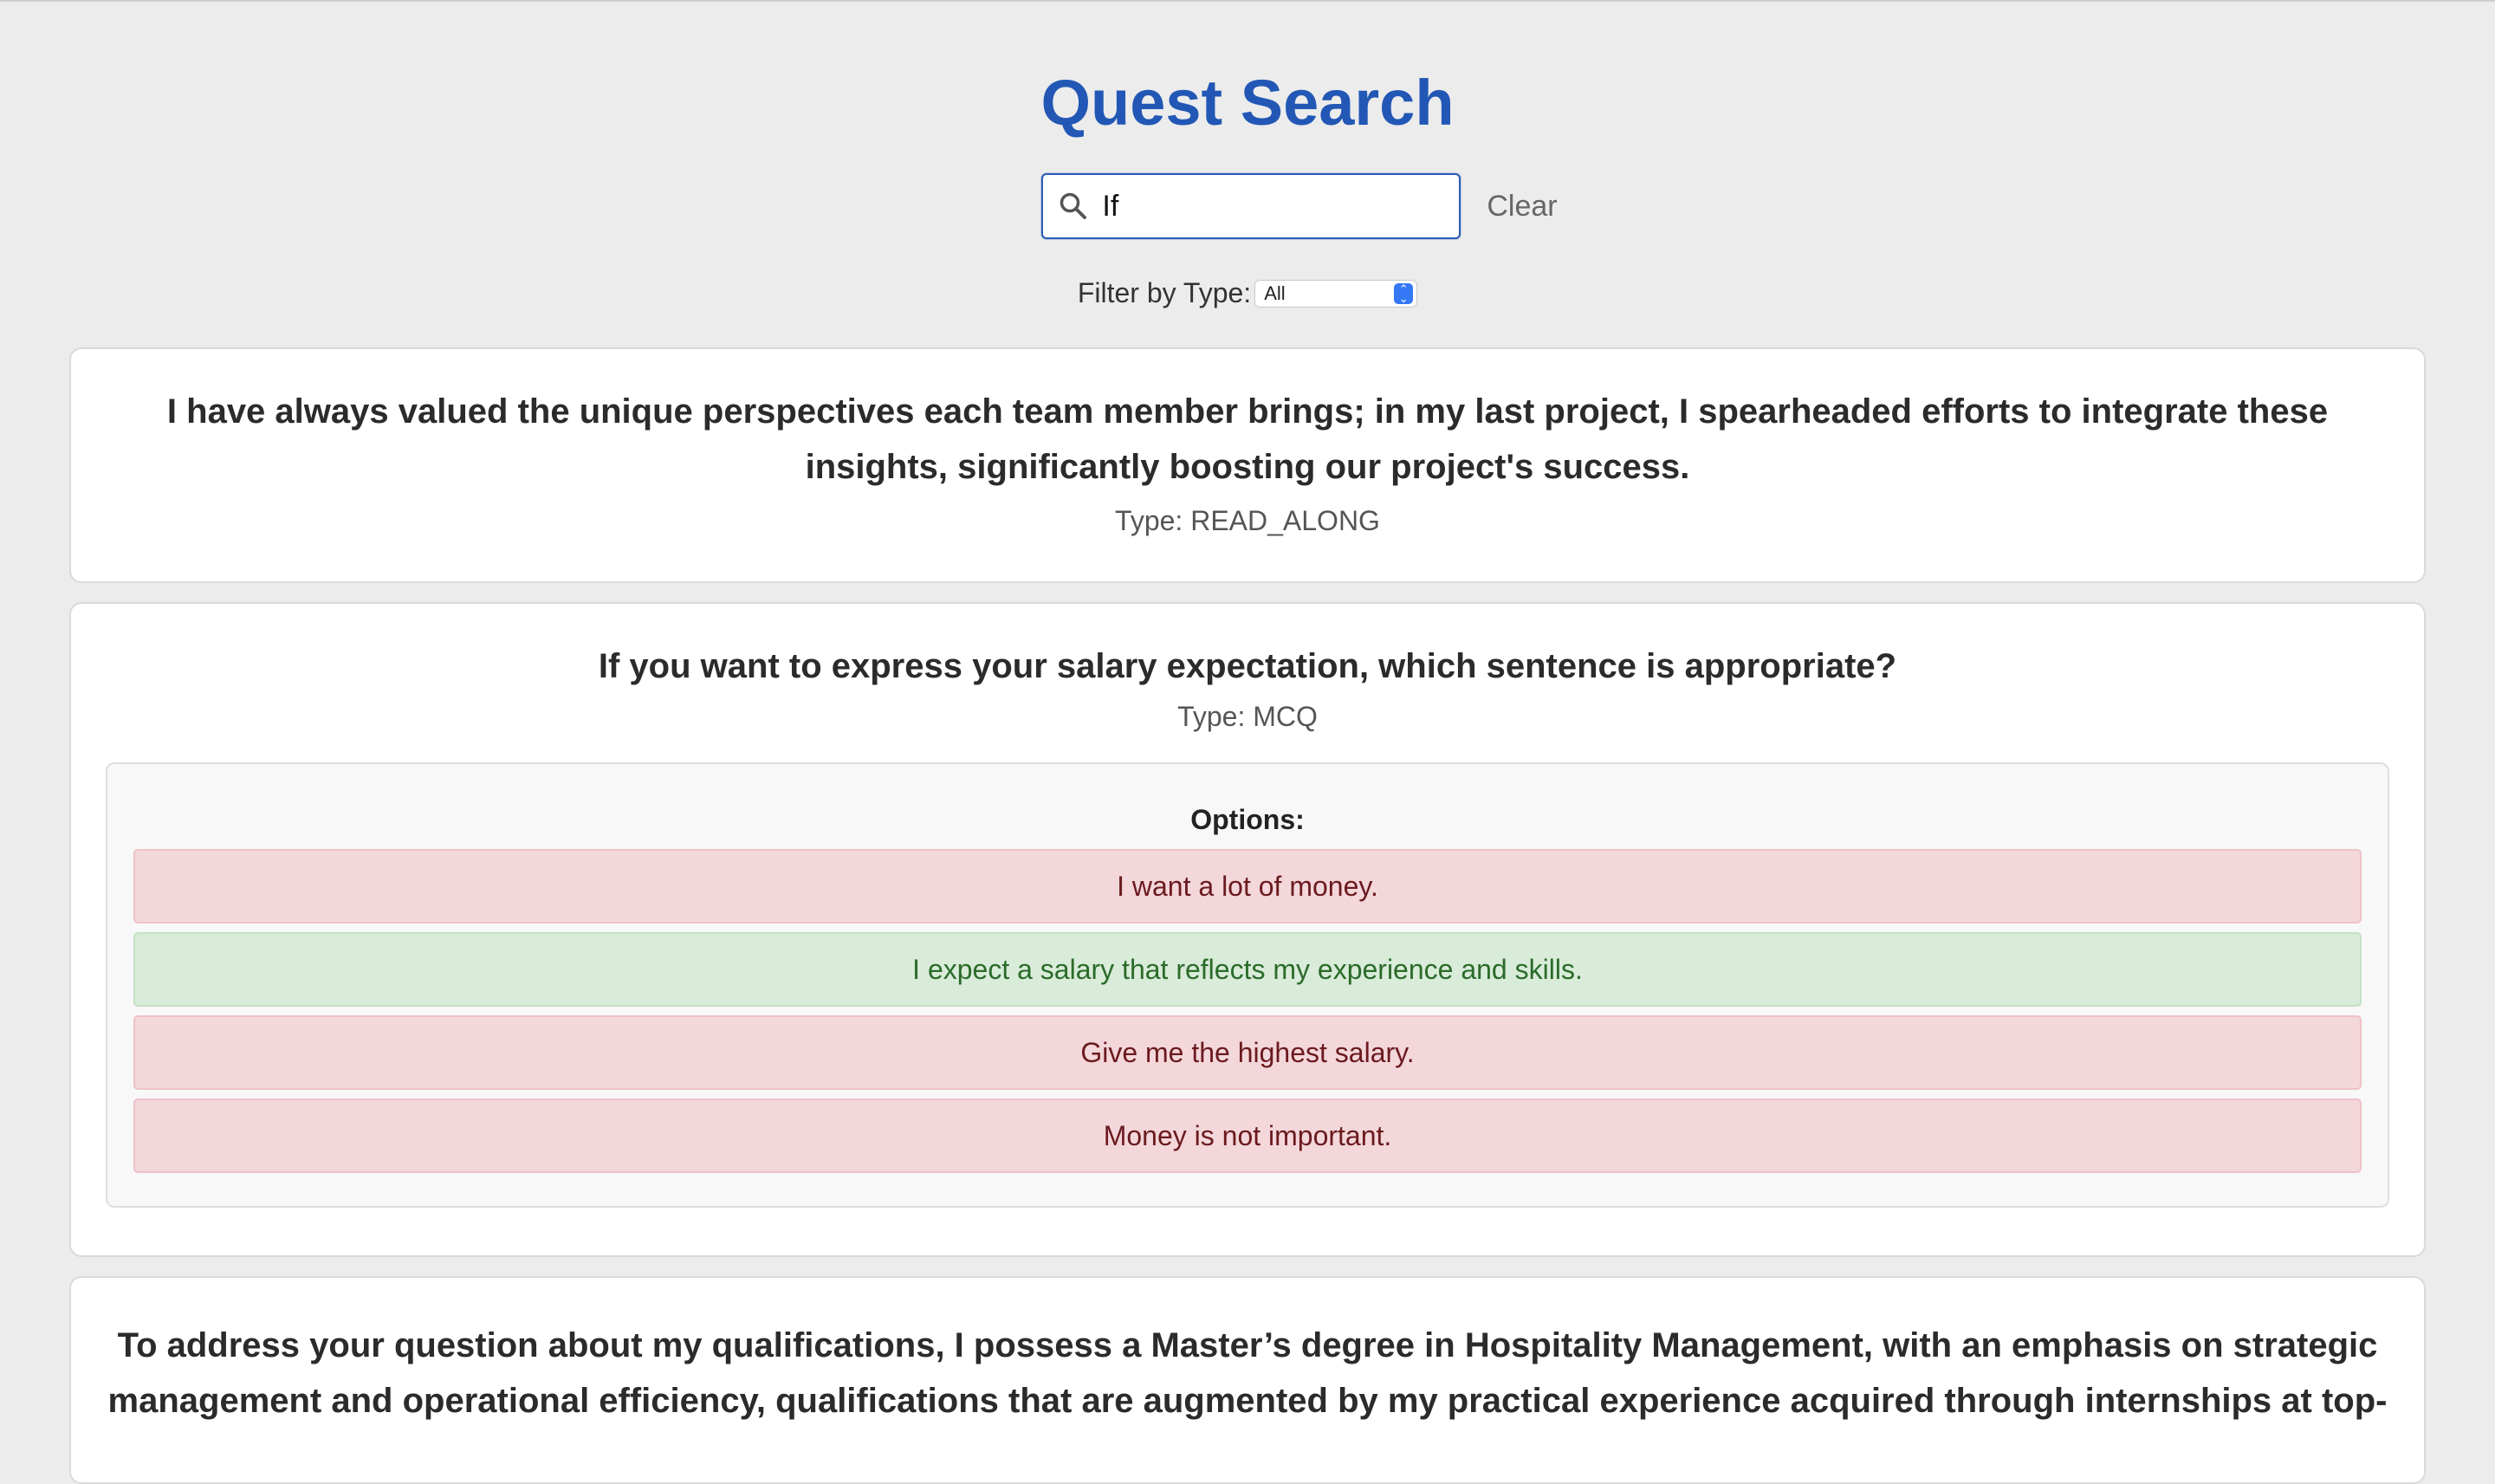 Image resolution: width=2495 pixels, height=1484 pixels. Describe the element at coordinates (1521, 207) in the screenshot. I see `clear-button: Clear` at that location.